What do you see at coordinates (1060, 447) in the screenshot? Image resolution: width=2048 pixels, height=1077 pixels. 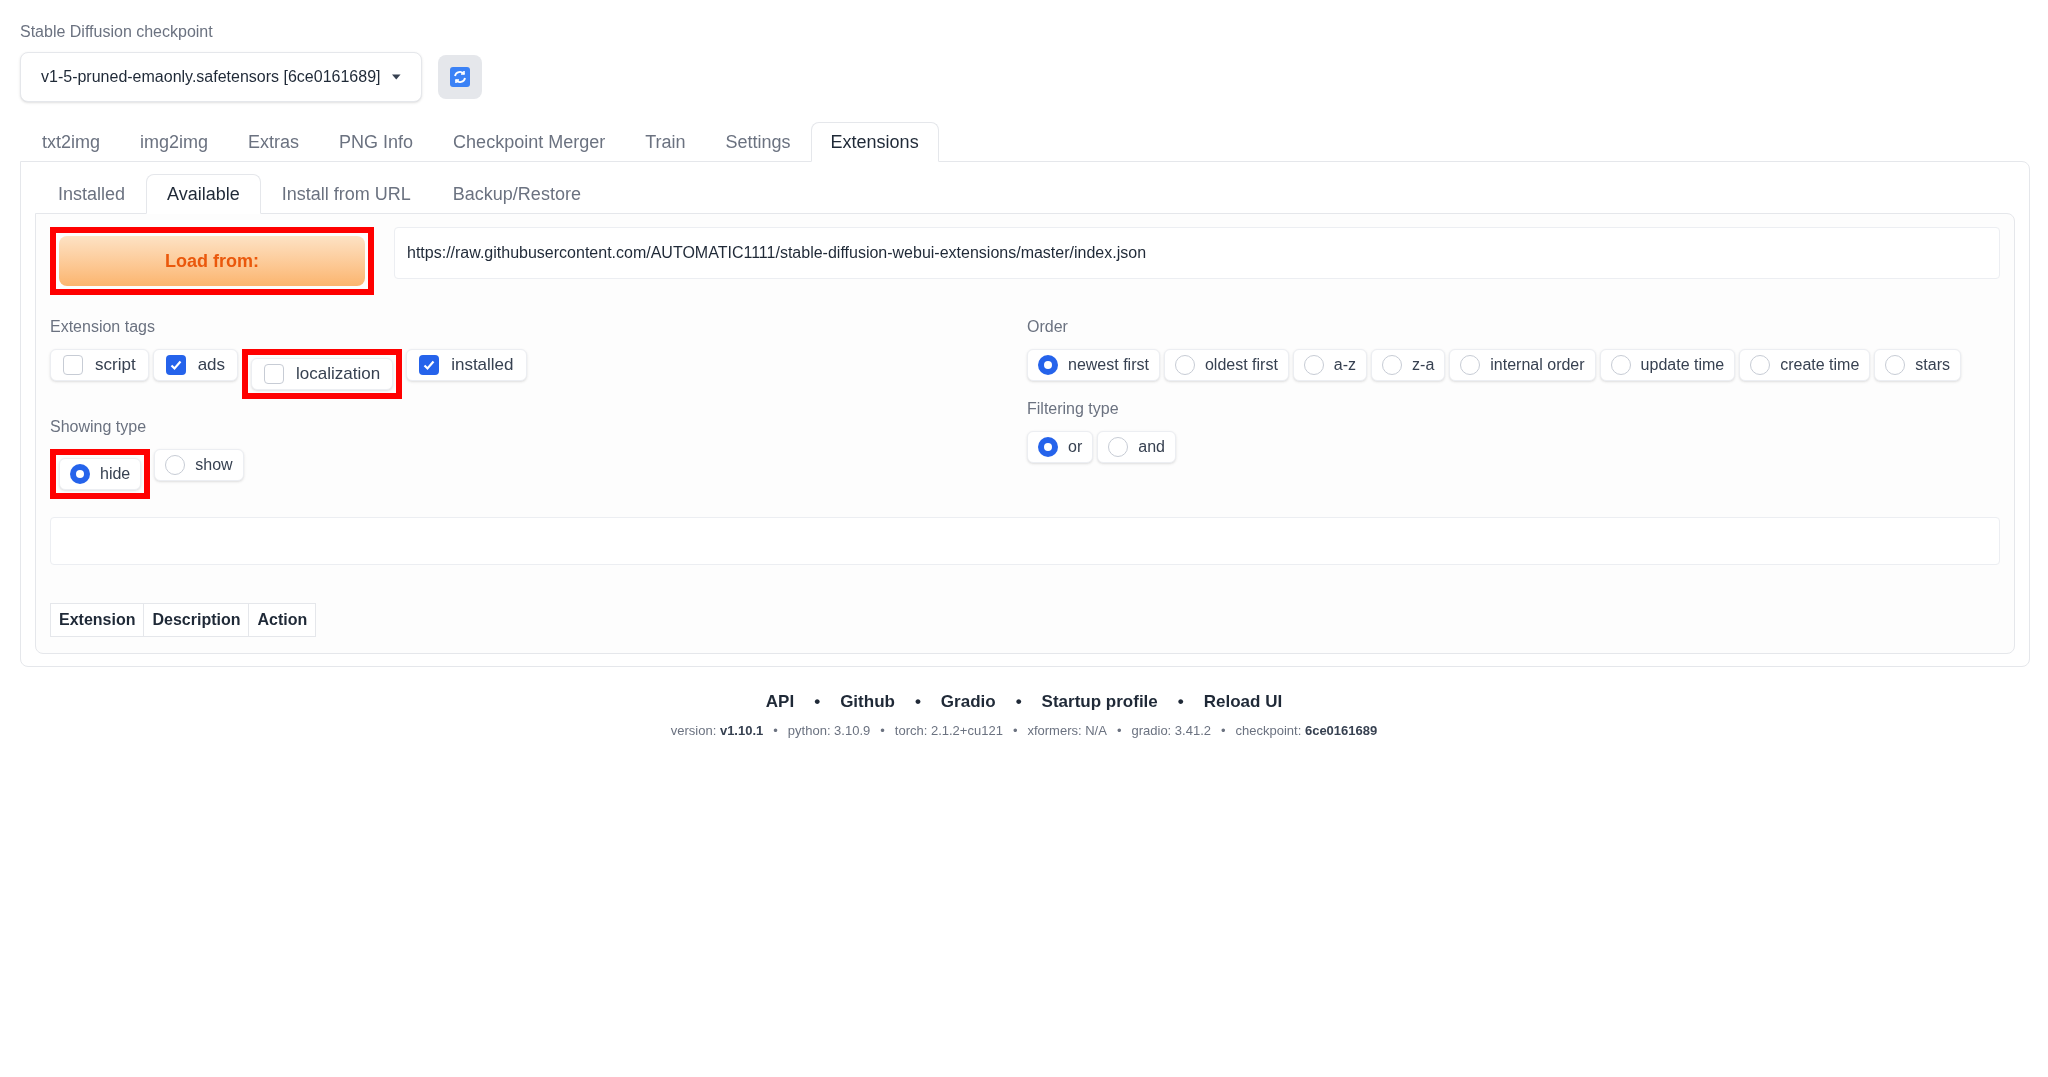 I see `radio-option: or` at bounding box center [1060, 447].